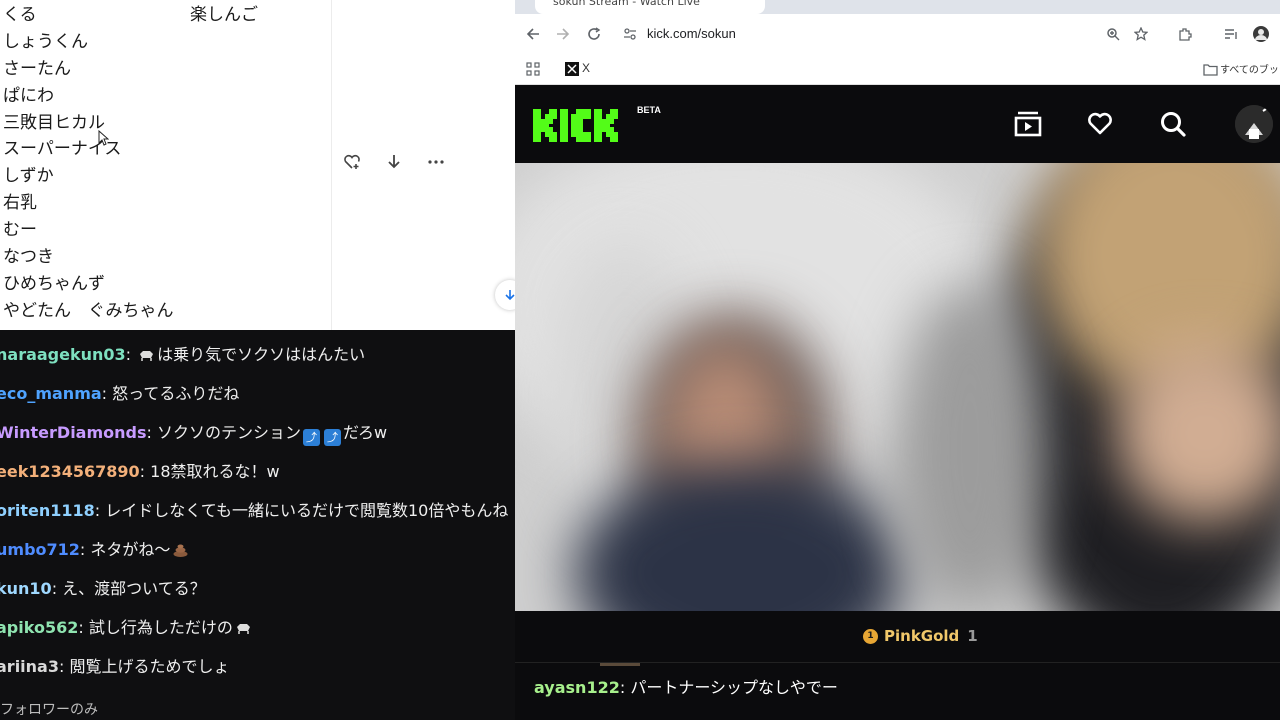 This screenshot has width=1280, height=720. What do you see at coordinates (563, 34) in the screenshot?
I see `forward-arrow-icon` at bounding box center [563, 34].